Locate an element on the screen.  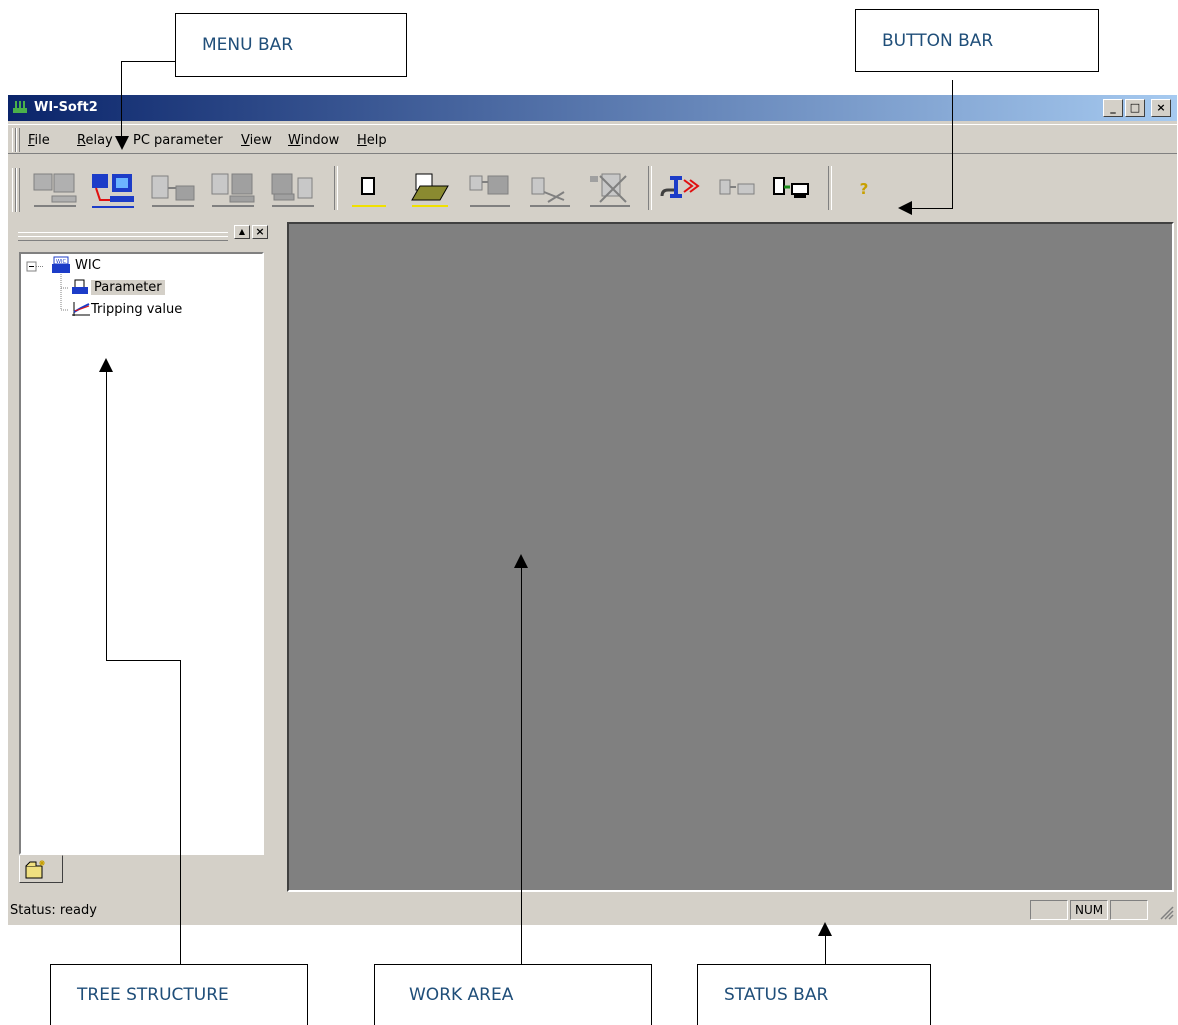
wic-relay-icon: WIC is located at coordinates (61, 264).